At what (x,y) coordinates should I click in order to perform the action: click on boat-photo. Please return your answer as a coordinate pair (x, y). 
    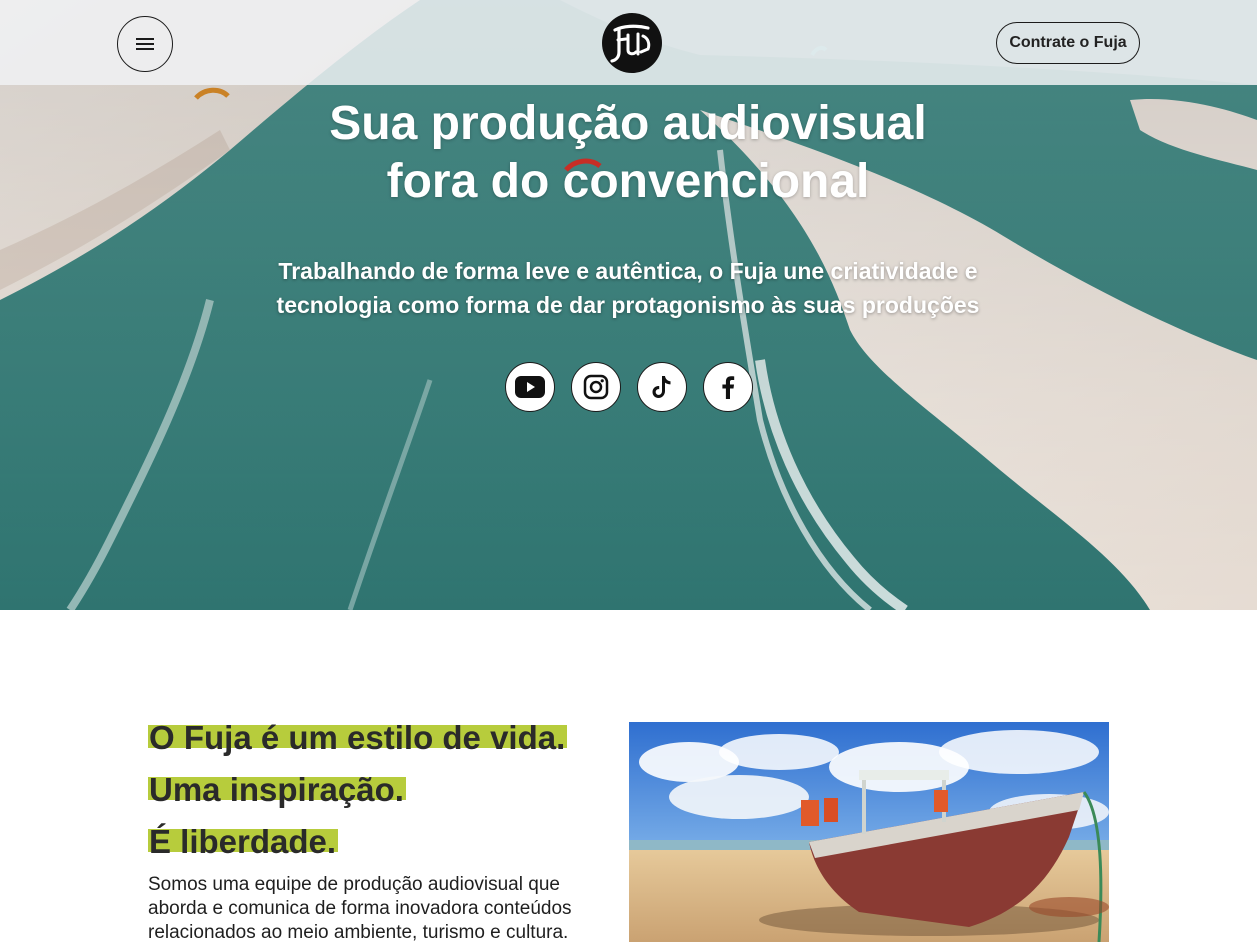
    Looking at the image, I should click on (869, 832).